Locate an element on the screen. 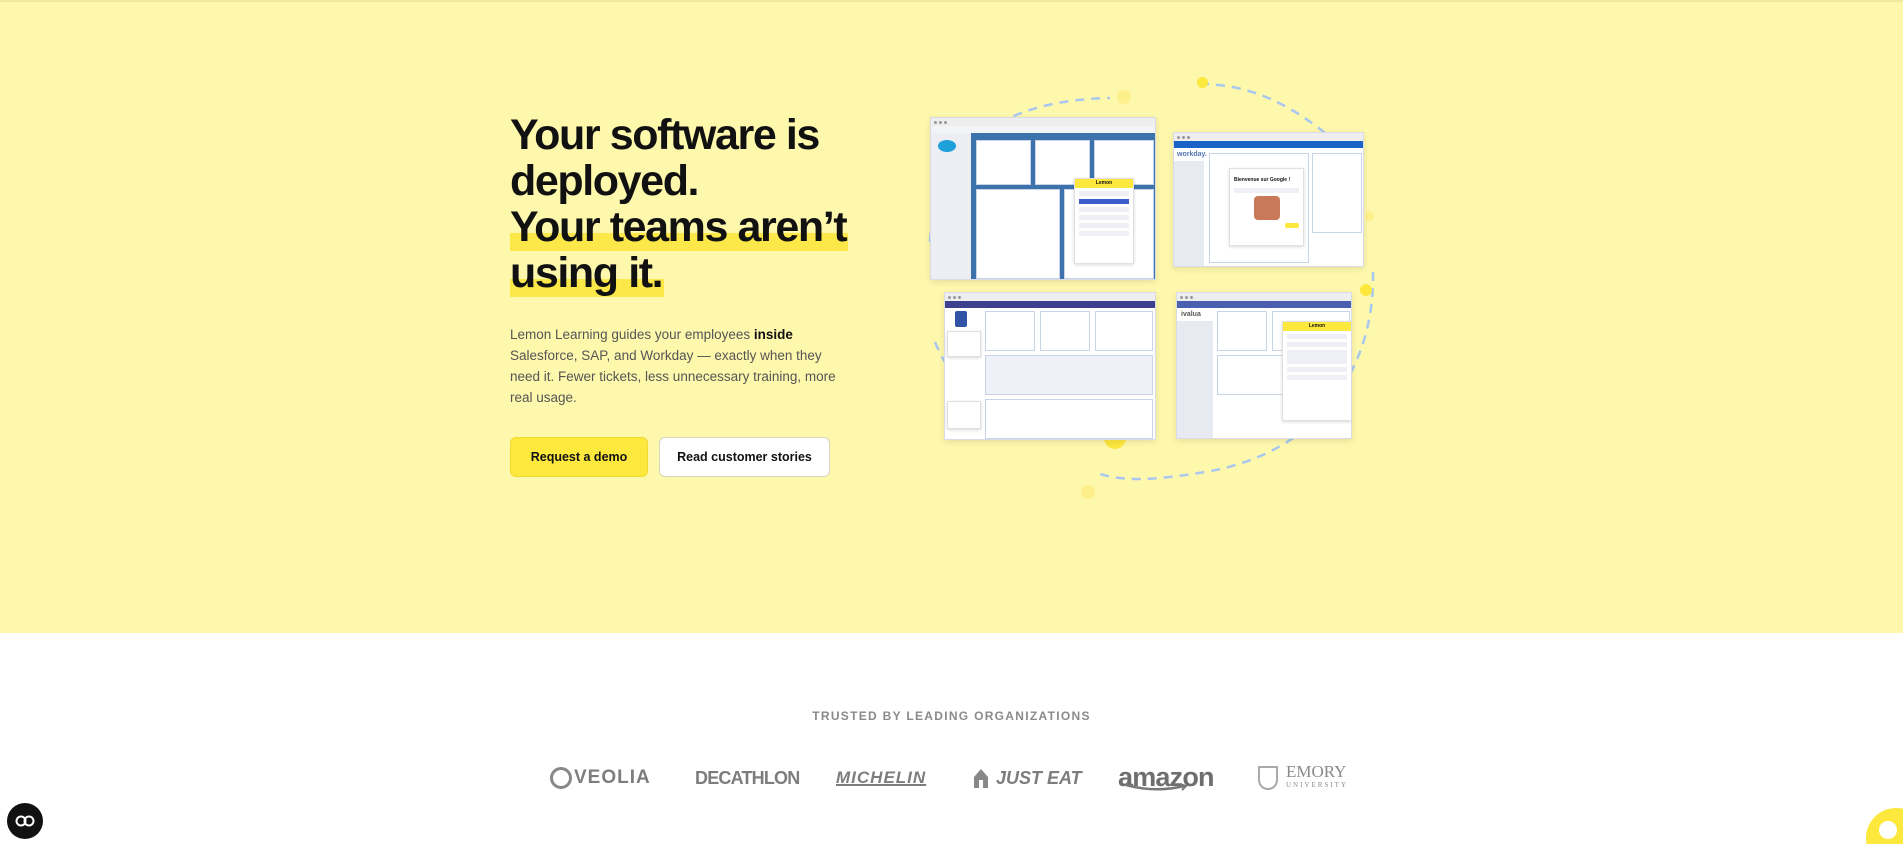  welcome-popup-title: Bienvenue sur Google ! is located at coordinates (1262, 180).